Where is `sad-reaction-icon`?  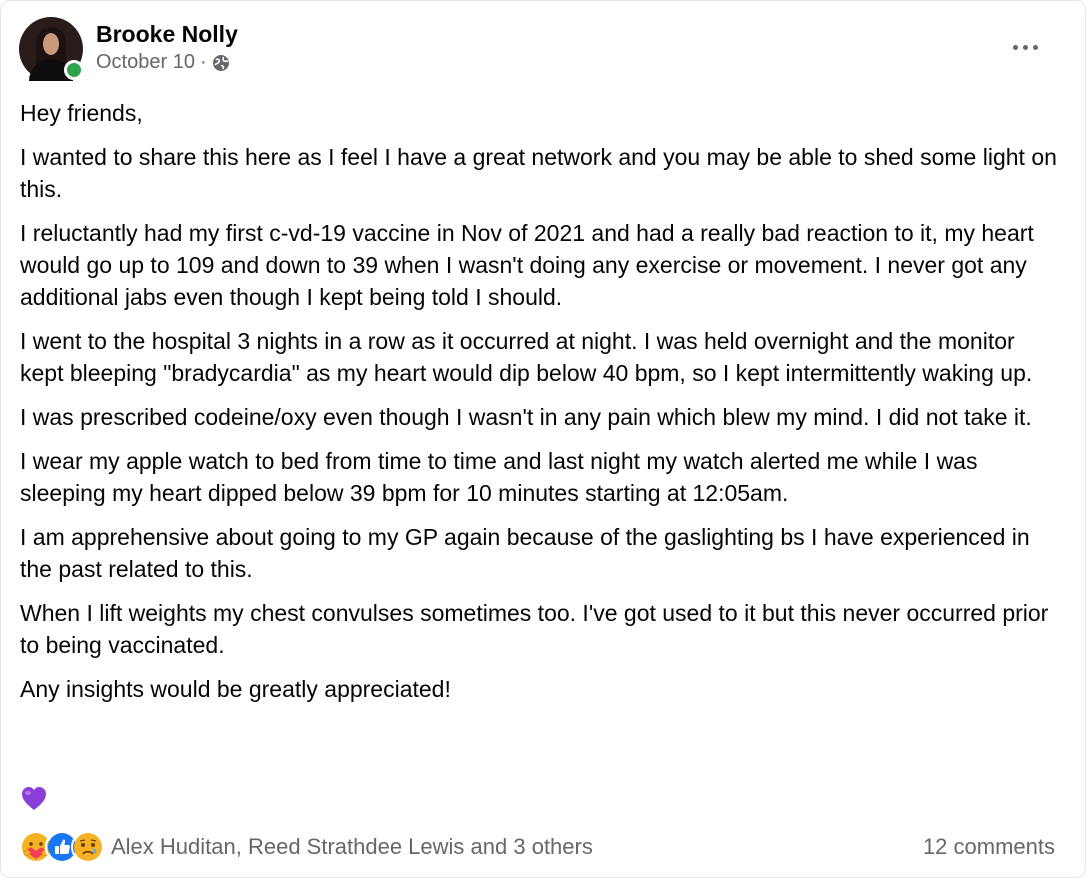 sad-reaction-icon is located at coordinates (88, 847).